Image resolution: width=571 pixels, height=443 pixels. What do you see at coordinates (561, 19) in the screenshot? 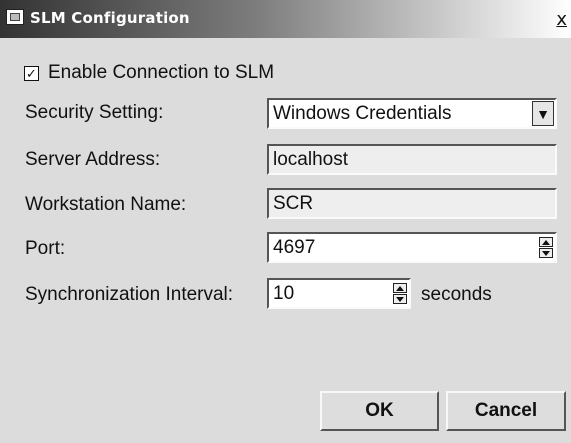
I see `close-button: x` at bounding box center [561, 19].